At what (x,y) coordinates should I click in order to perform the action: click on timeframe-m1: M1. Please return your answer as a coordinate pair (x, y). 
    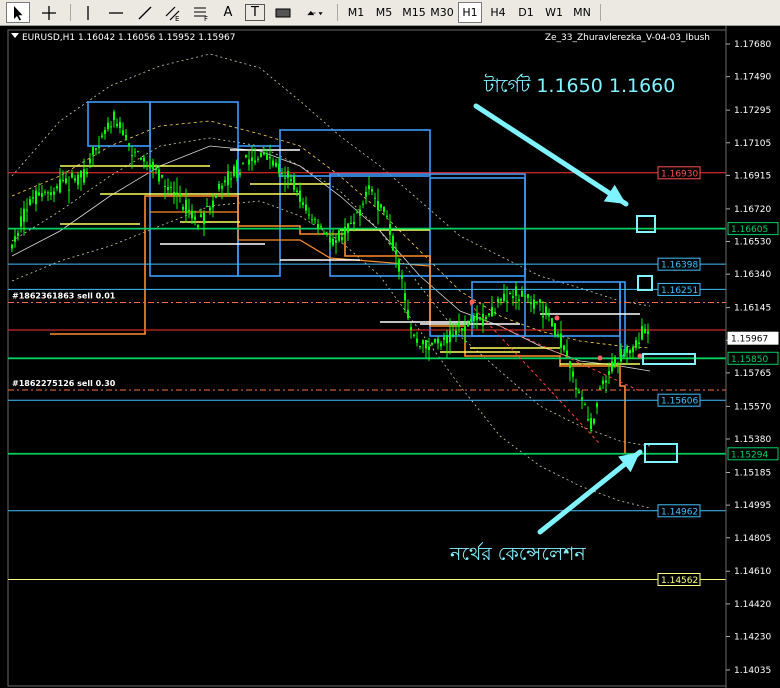
    Looking at the image, I should click on (356, 12).